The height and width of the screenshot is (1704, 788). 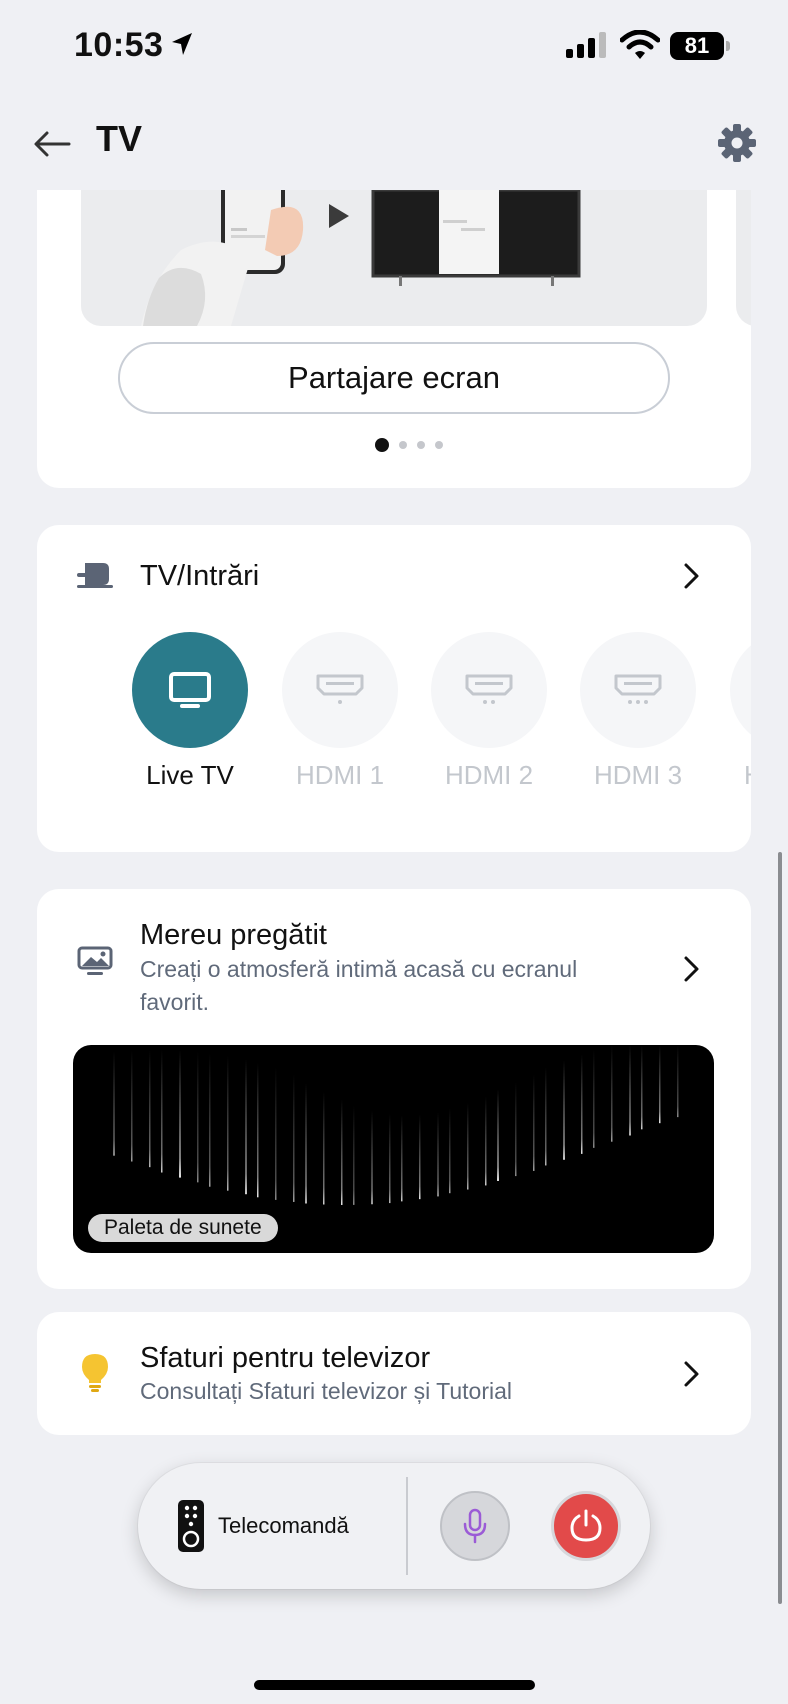 I want to click on input-live-tv: Live TV, so click(x=190, y=711).